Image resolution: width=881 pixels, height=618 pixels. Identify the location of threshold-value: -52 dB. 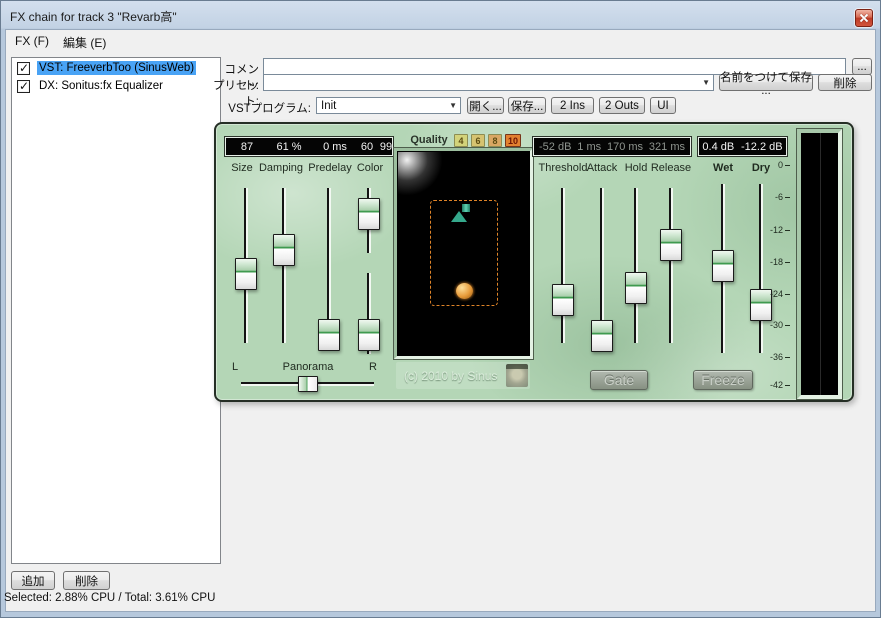
(555, 146).